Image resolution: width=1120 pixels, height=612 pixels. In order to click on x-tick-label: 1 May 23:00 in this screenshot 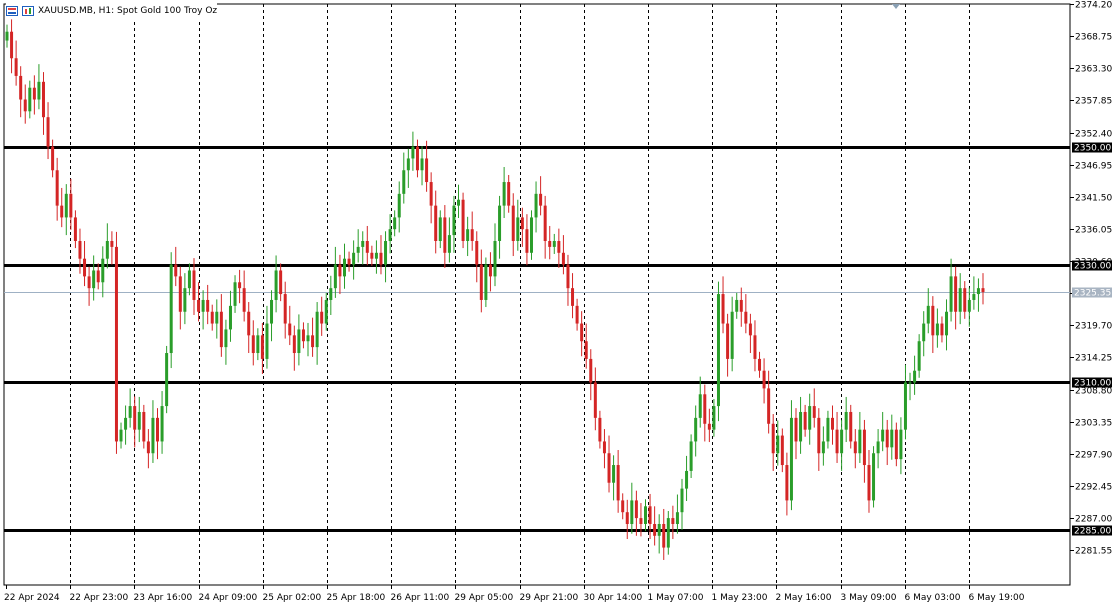, I will do `click(740, 598)`.